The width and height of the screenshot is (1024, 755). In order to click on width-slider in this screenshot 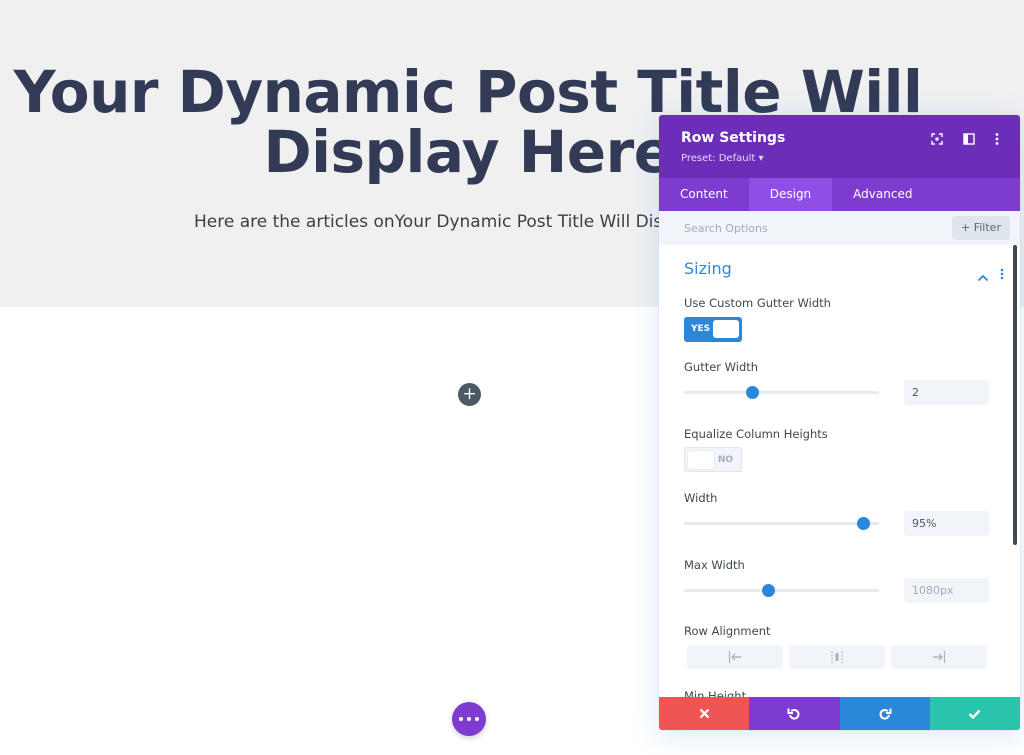, I will do `click(781, 524)`.